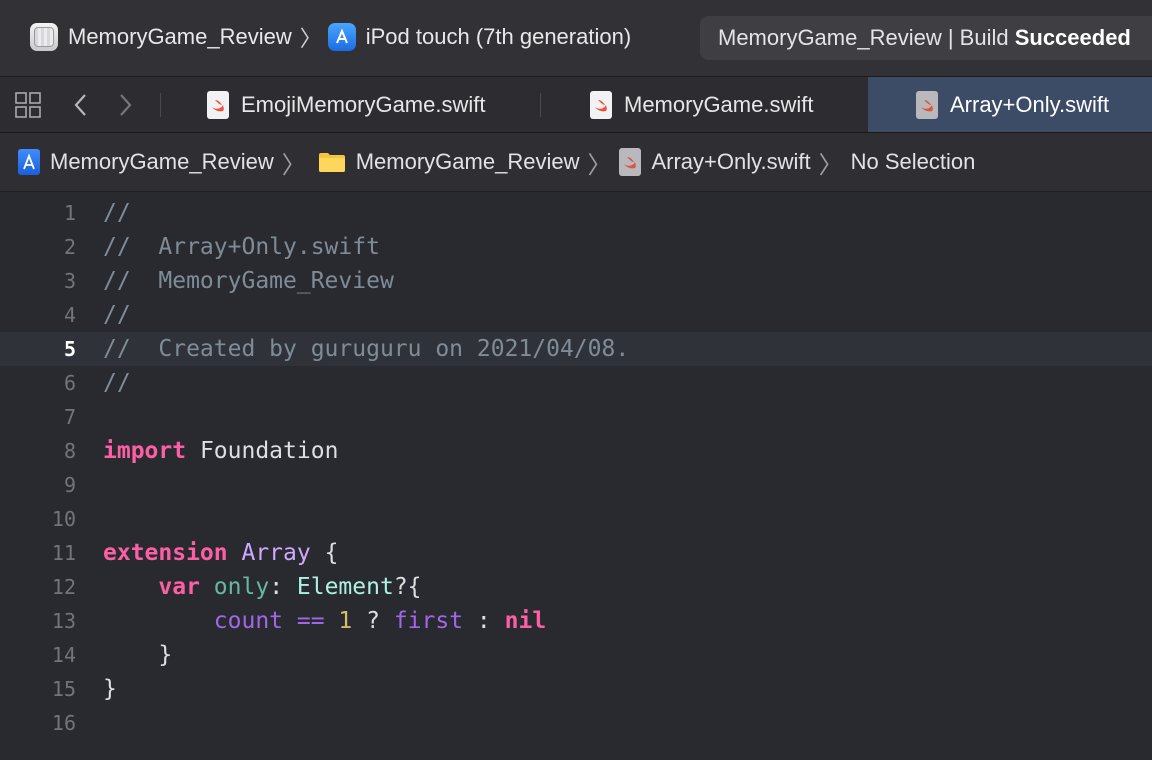  I want to click on tab-emojimemorygame: EmojiMemoryGame.swift, so click(372, 104).